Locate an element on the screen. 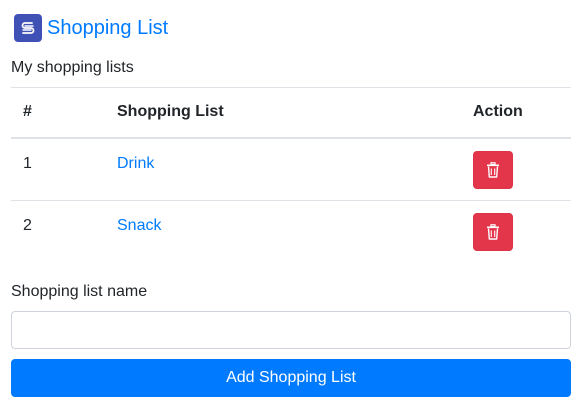 The height and width of the screenshot is (408, 583). row-name-cell: Snack is located at coordinates (283, 232).